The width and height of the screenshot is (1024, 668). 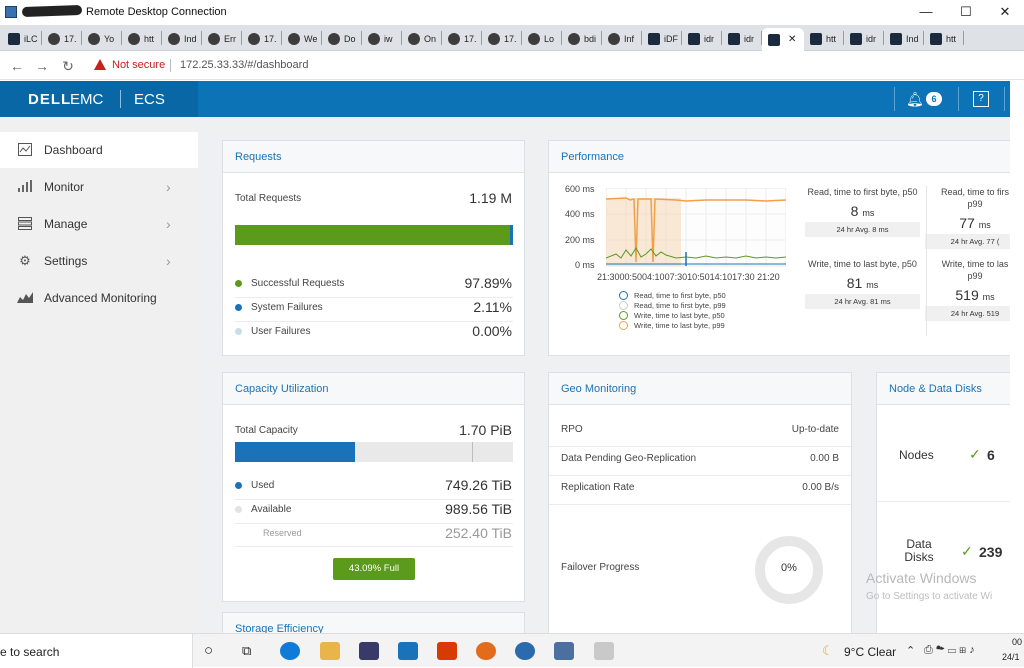 What do you see at coordinates (991, 455) in the screenshot?
I see `nodes-value: 6` at bounding box center [991, 455].